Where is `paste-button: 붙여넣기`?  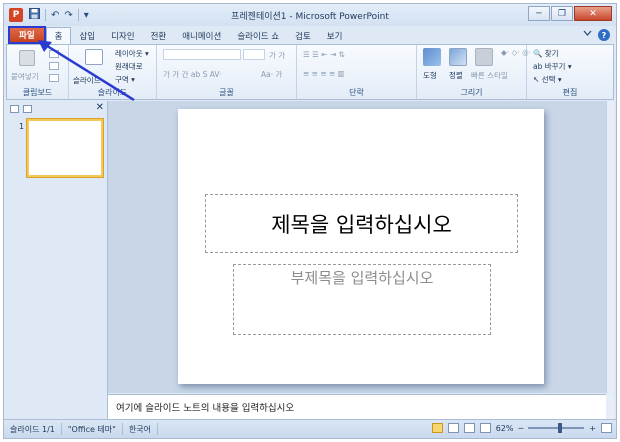
paste-button: 붙여넣기 is located at coordinates (25, 76).